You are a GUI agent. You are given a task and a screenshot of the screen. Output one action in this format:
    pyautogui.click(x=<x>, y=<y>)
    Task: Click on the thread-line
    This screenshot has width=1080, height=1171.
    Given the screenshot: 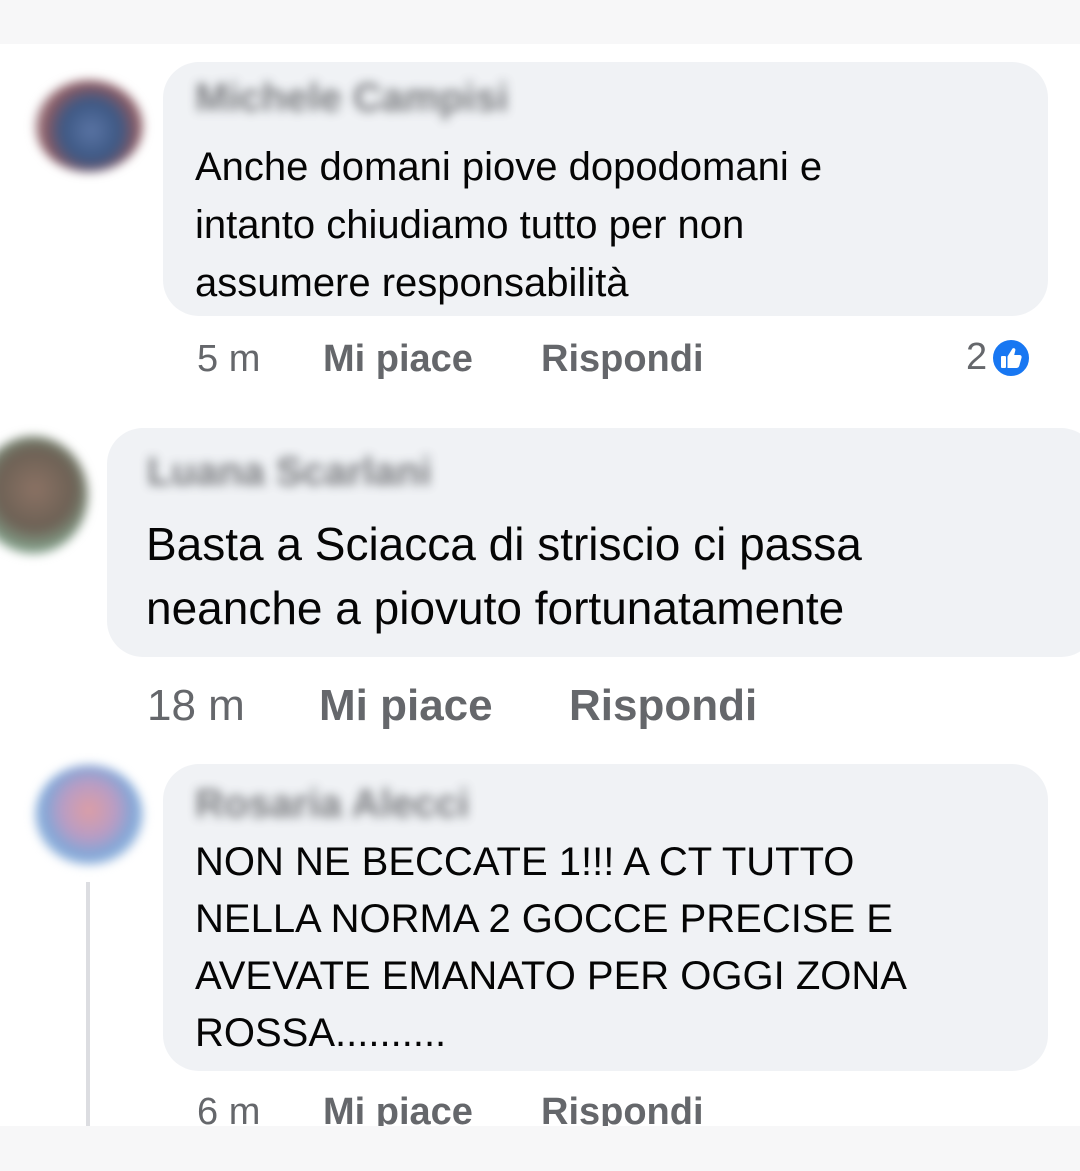 What is the action you would take?
    pyautogui.click(x=88, y=1004)
    